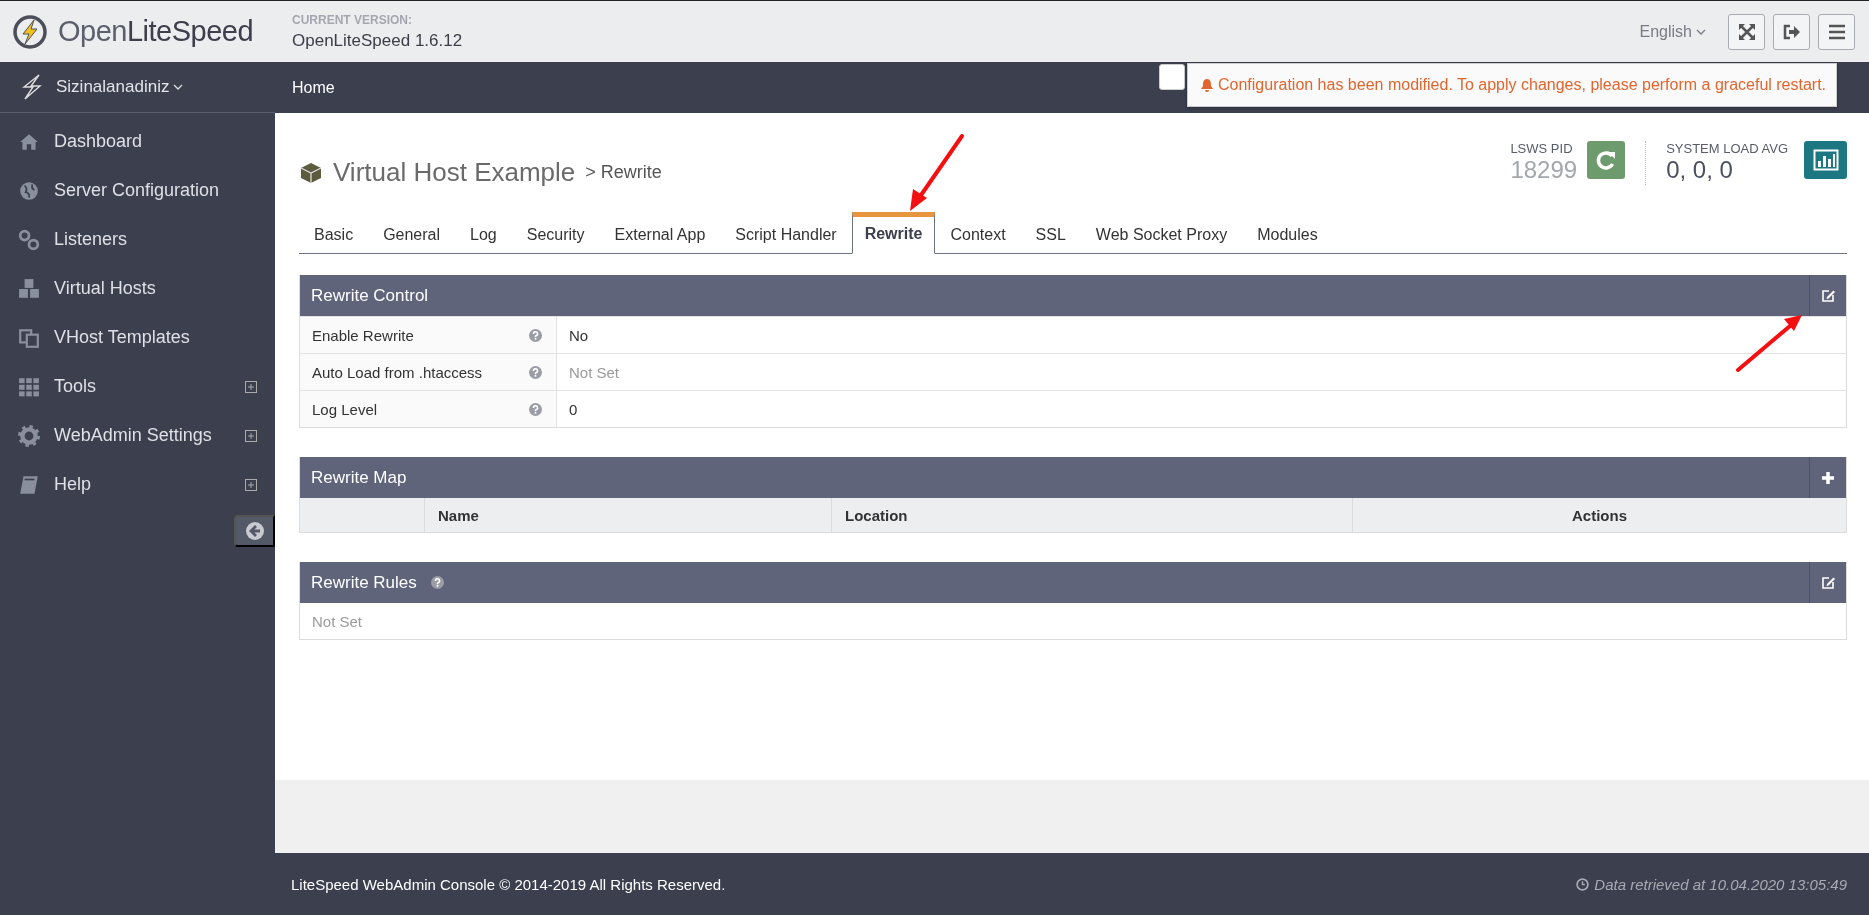 The height and width of the screenshot is (915, 1869). What do you see at coordinates (137, 288) in the screenshot?
I see `sidebar-item: Virtual Hosts` at bounding box center [137, 288].